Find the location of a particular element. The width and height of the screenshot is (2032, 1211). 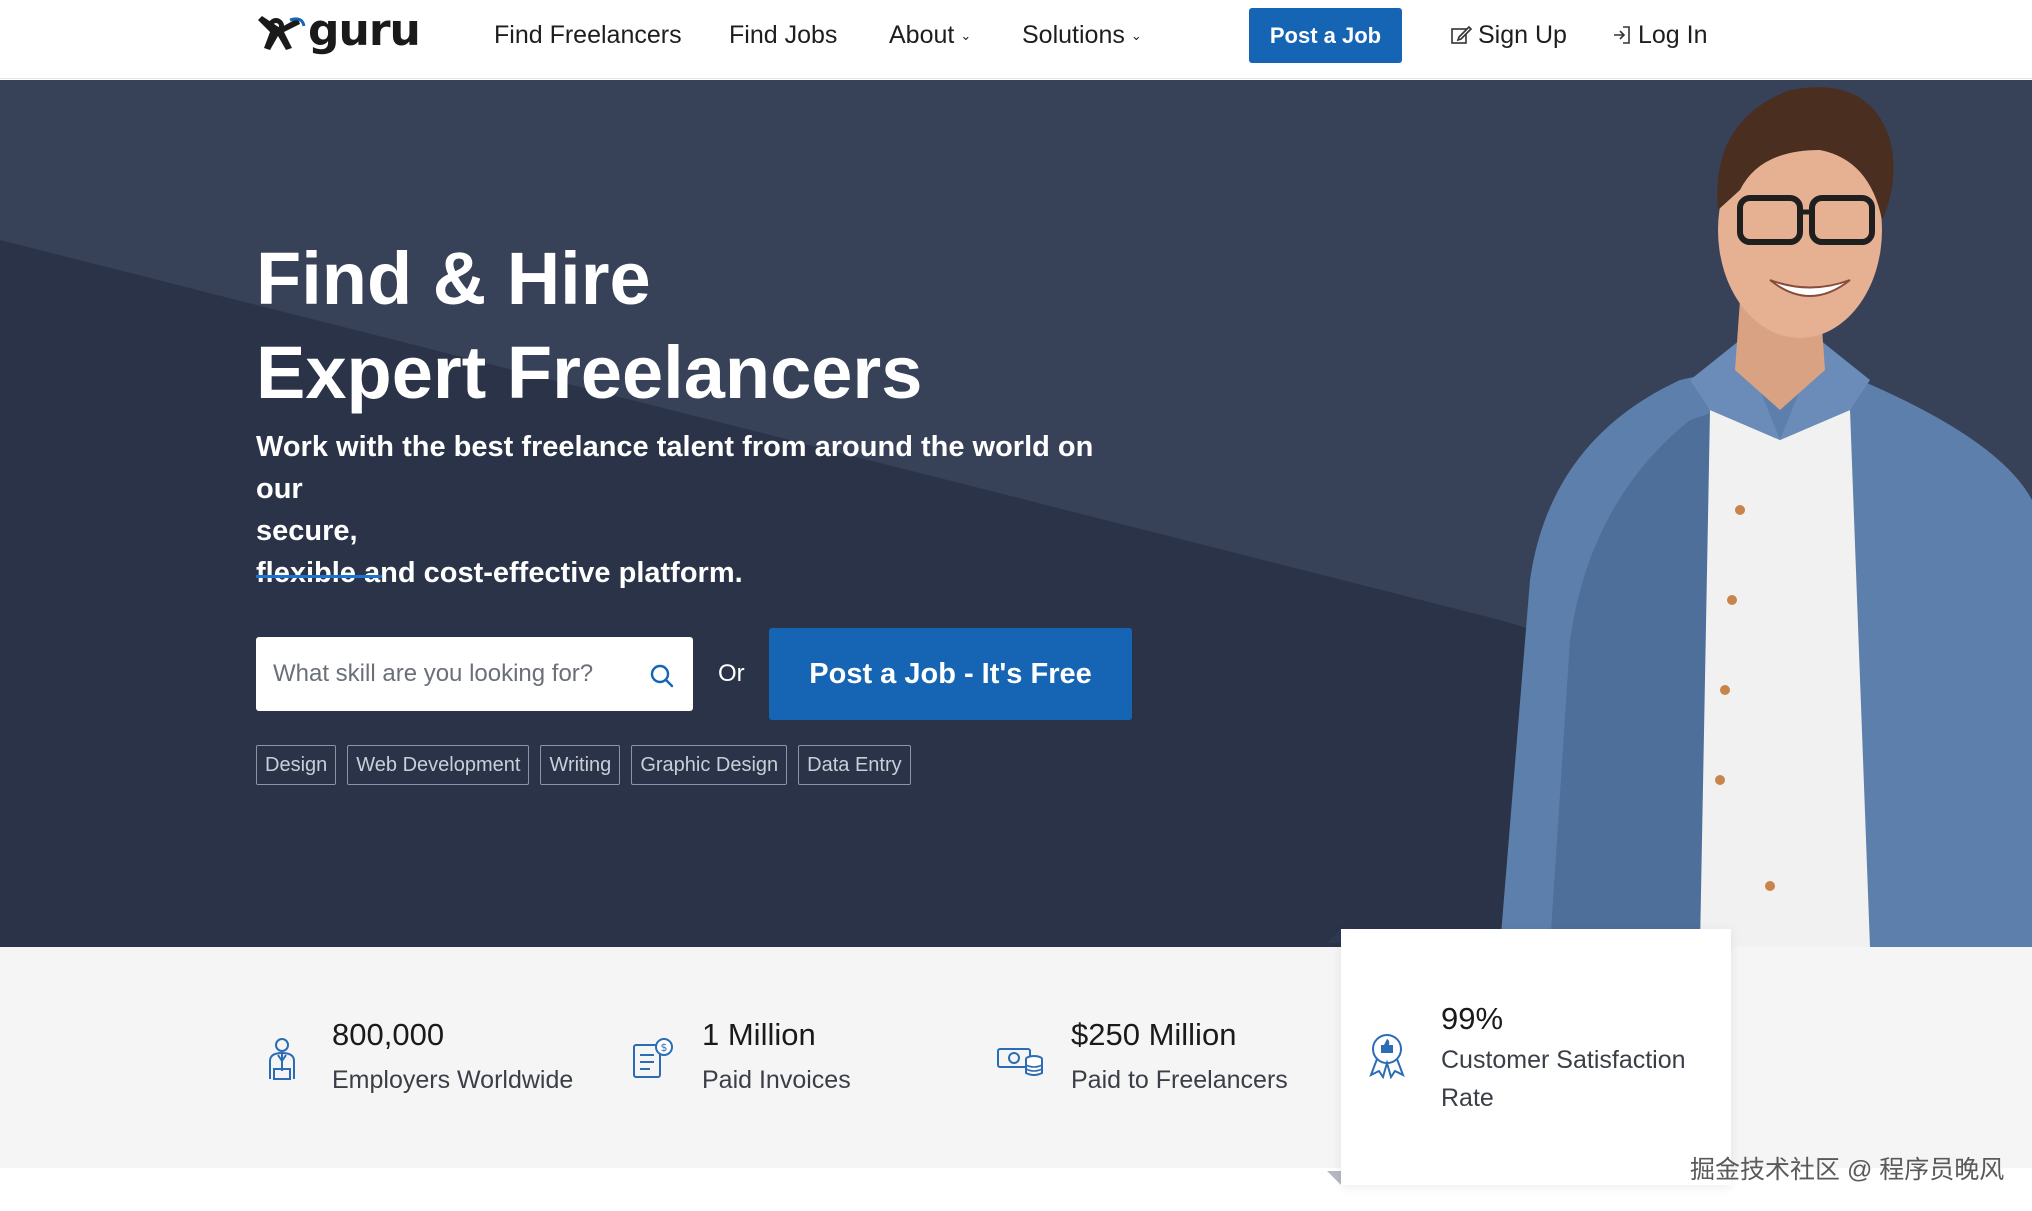

stat-label: Paid Invoices is located at coordinates (776, 1080).